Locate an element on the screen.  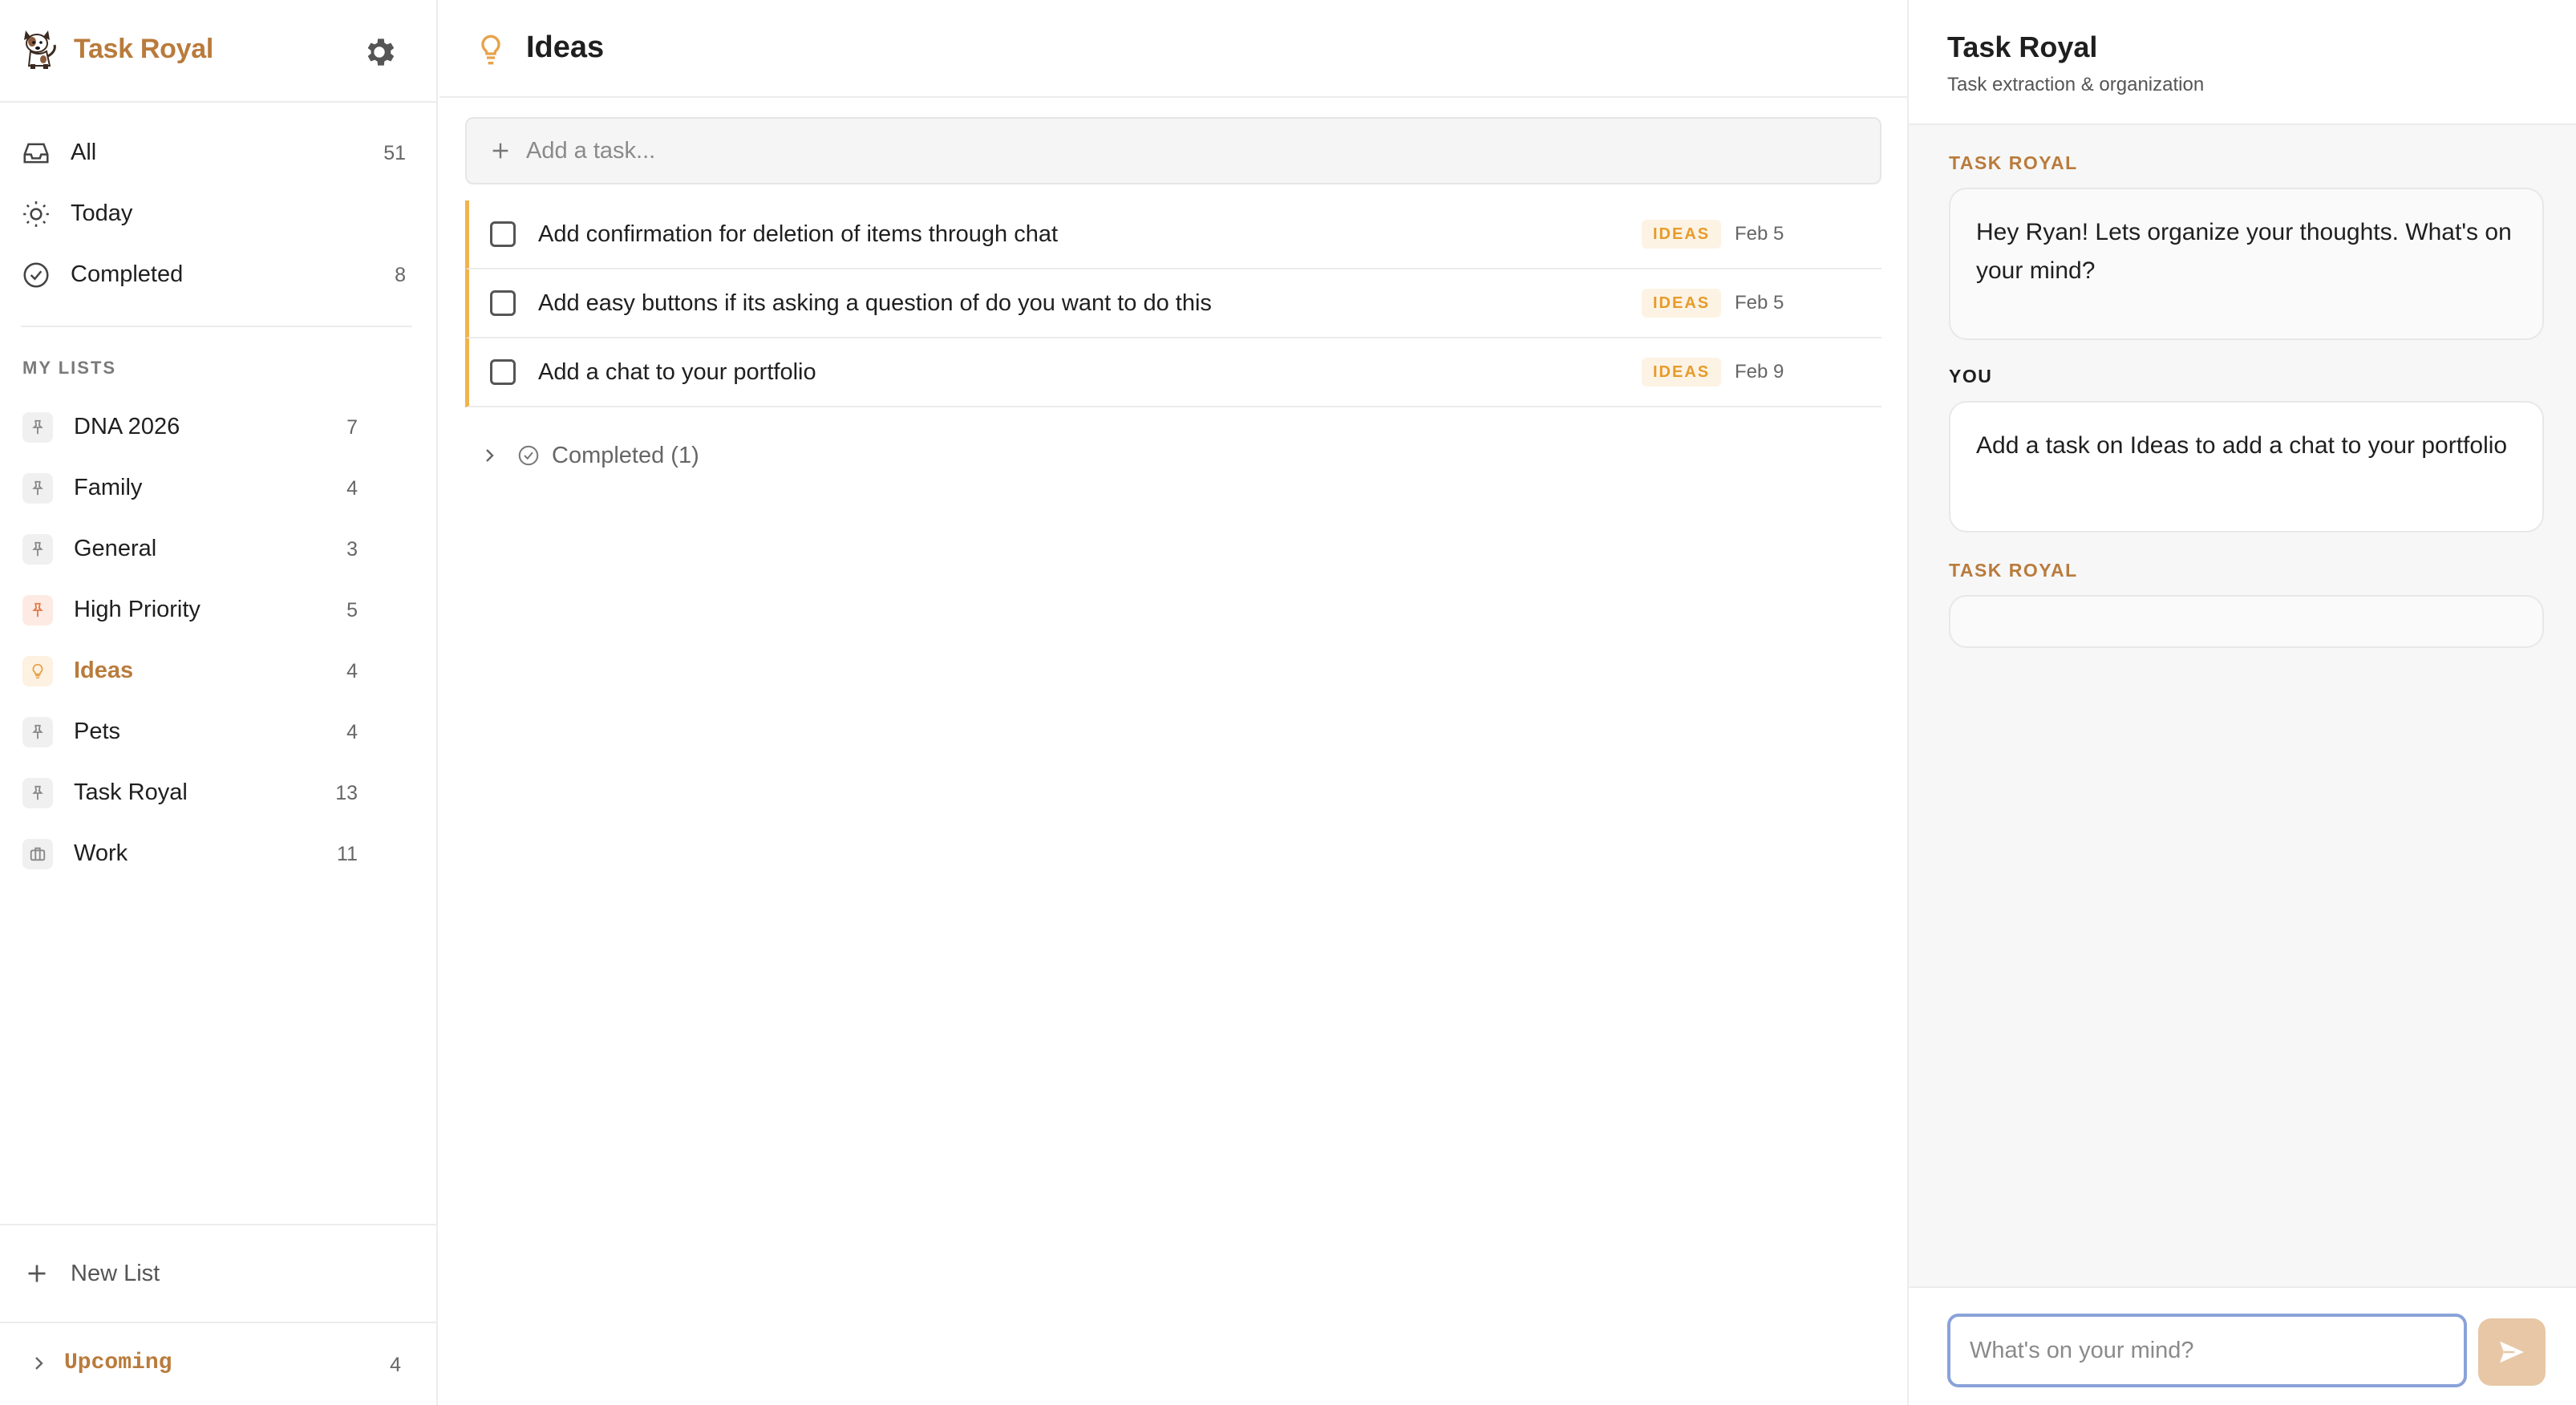
send-icon is located at coordinates (2512, 1352).